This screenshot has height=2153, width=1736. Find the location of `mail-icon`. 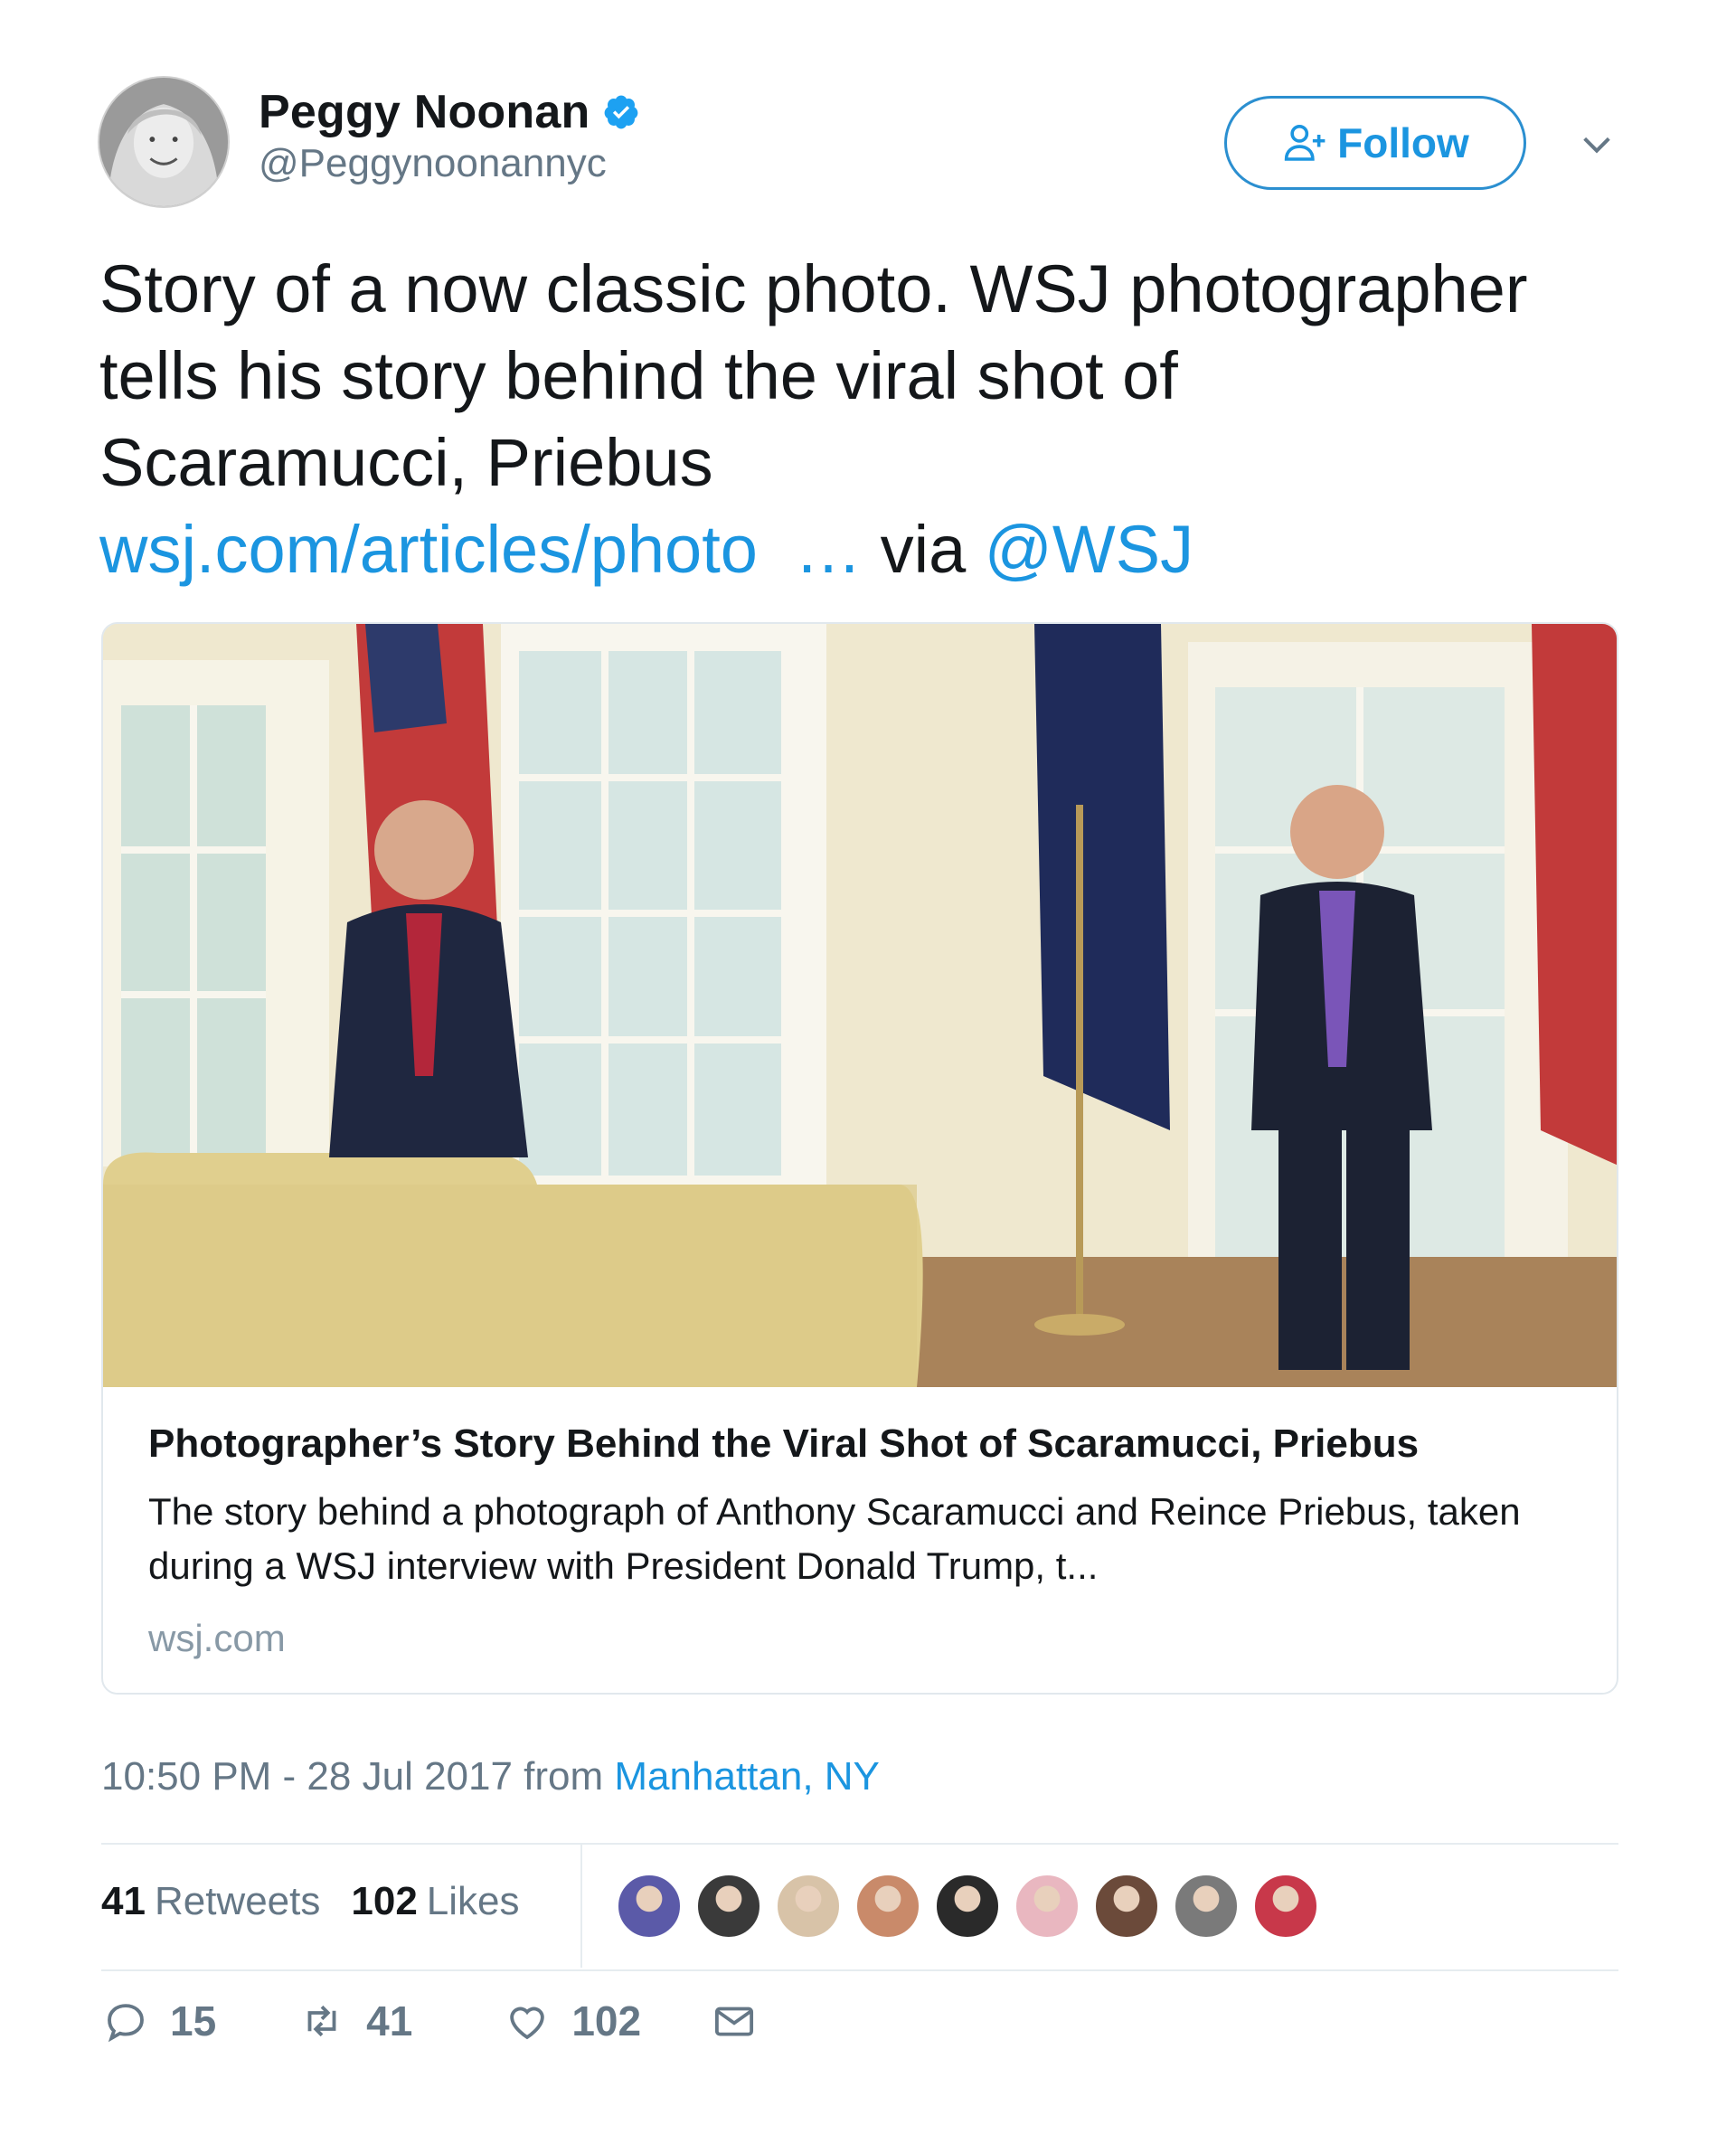

mail-icon is located at coordinates (735, 2021).